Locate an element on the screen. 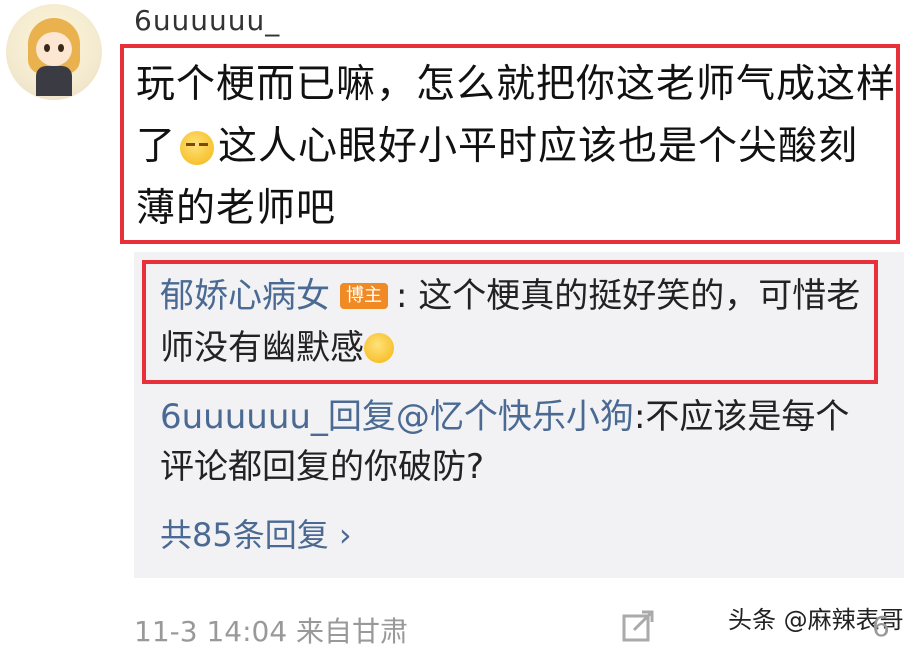  smirk-emoji-icon is located at coordinates (197, 148).